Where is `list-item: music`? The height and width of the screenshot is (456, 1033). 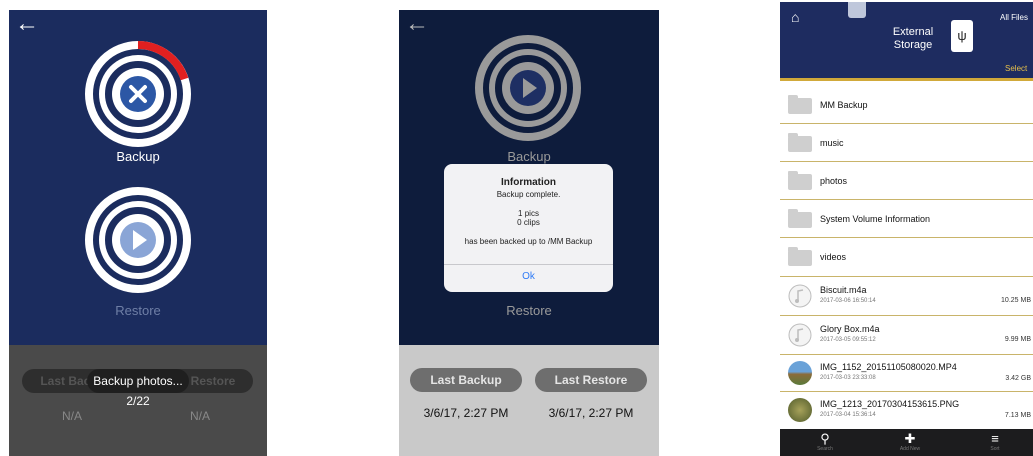 list-item: music is located at coordinates (906, 143).